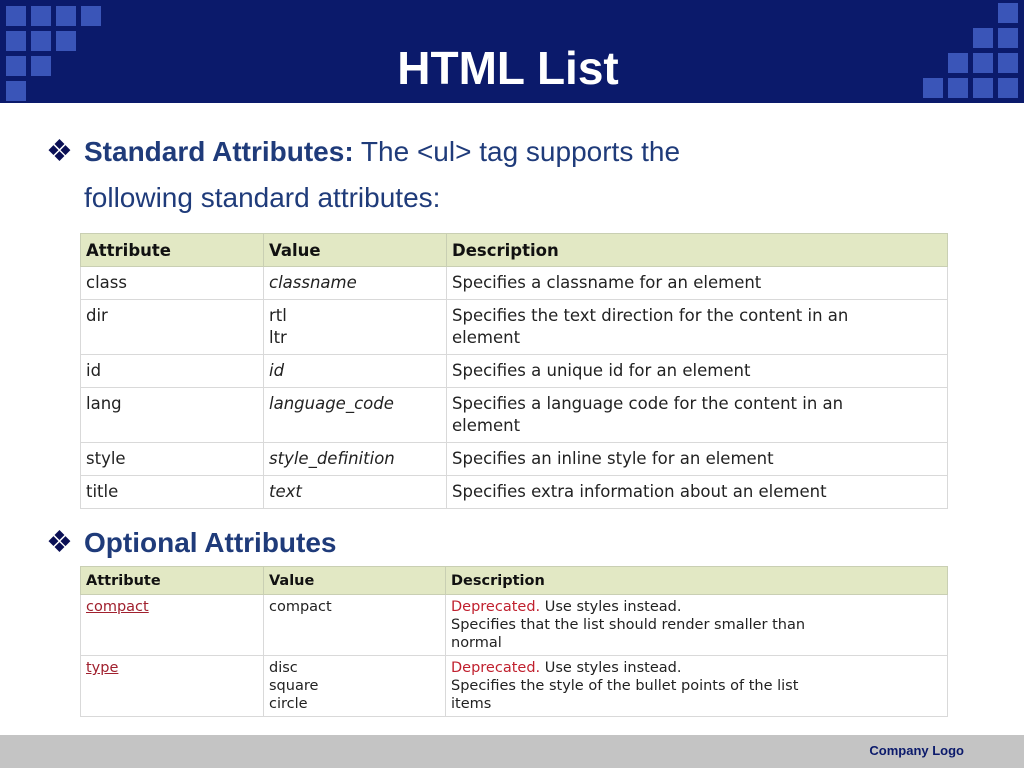  I want to click on cell-line: Specifies a classname for an element, so click(607, 282).